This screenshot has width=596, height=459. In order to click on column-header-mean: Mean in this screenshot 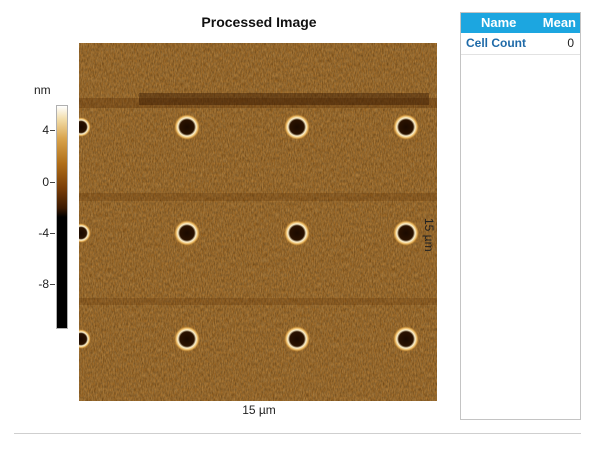, I will do `click(559, 22)`.